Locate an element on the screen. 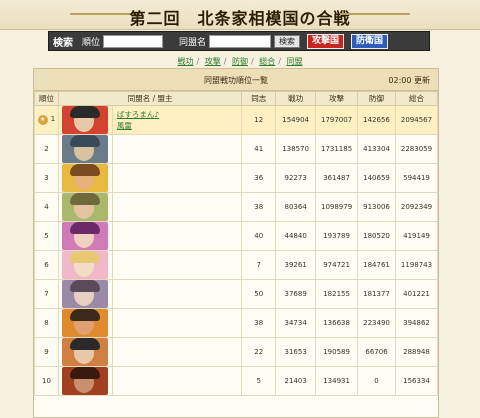 The image size is (480, 418). rank-value: 9 is located at coordinates (46, 352).